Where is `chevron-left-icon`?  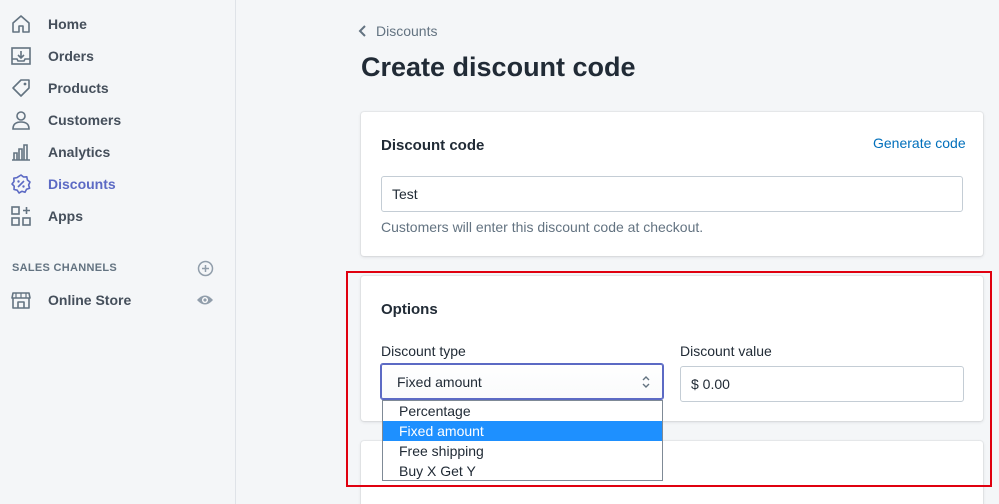
chevron-left-icon is located at coordinates (365, 31).